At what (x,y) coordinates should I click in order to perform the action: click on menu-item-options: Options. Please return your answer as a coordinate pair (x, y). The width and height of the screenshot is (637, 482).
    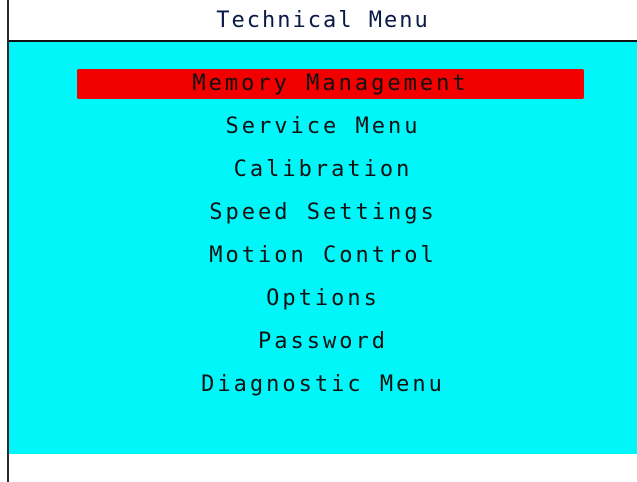
    Looking at the image, I should click on (323, 299).